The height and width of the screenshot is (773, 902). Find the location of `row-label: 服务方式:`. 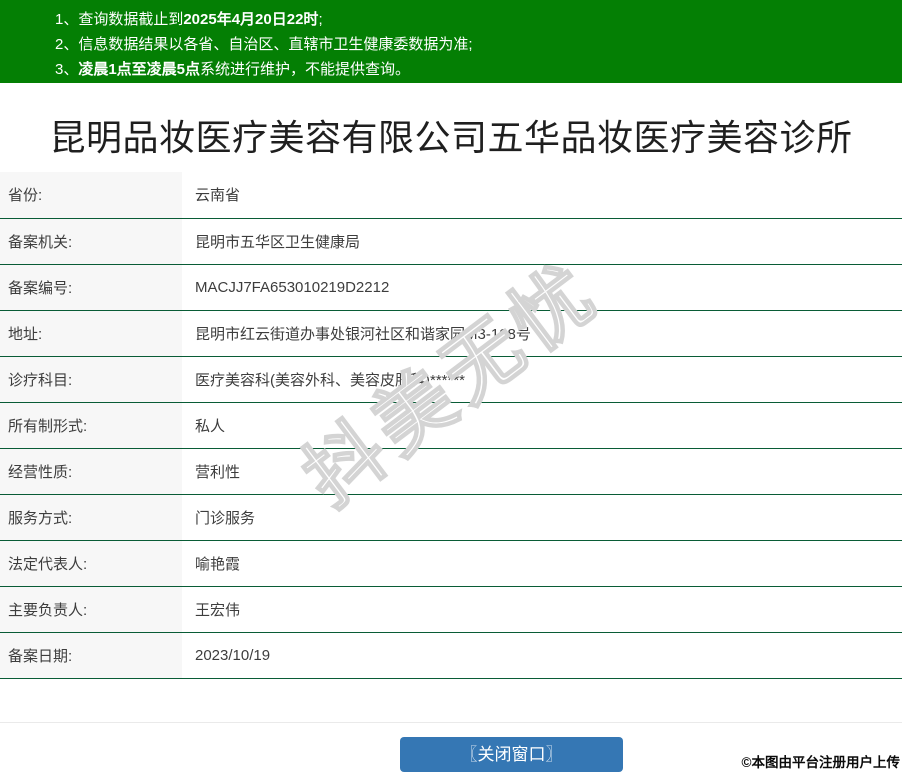

row-label: 服务方式: is located at coordinates (91, 517).